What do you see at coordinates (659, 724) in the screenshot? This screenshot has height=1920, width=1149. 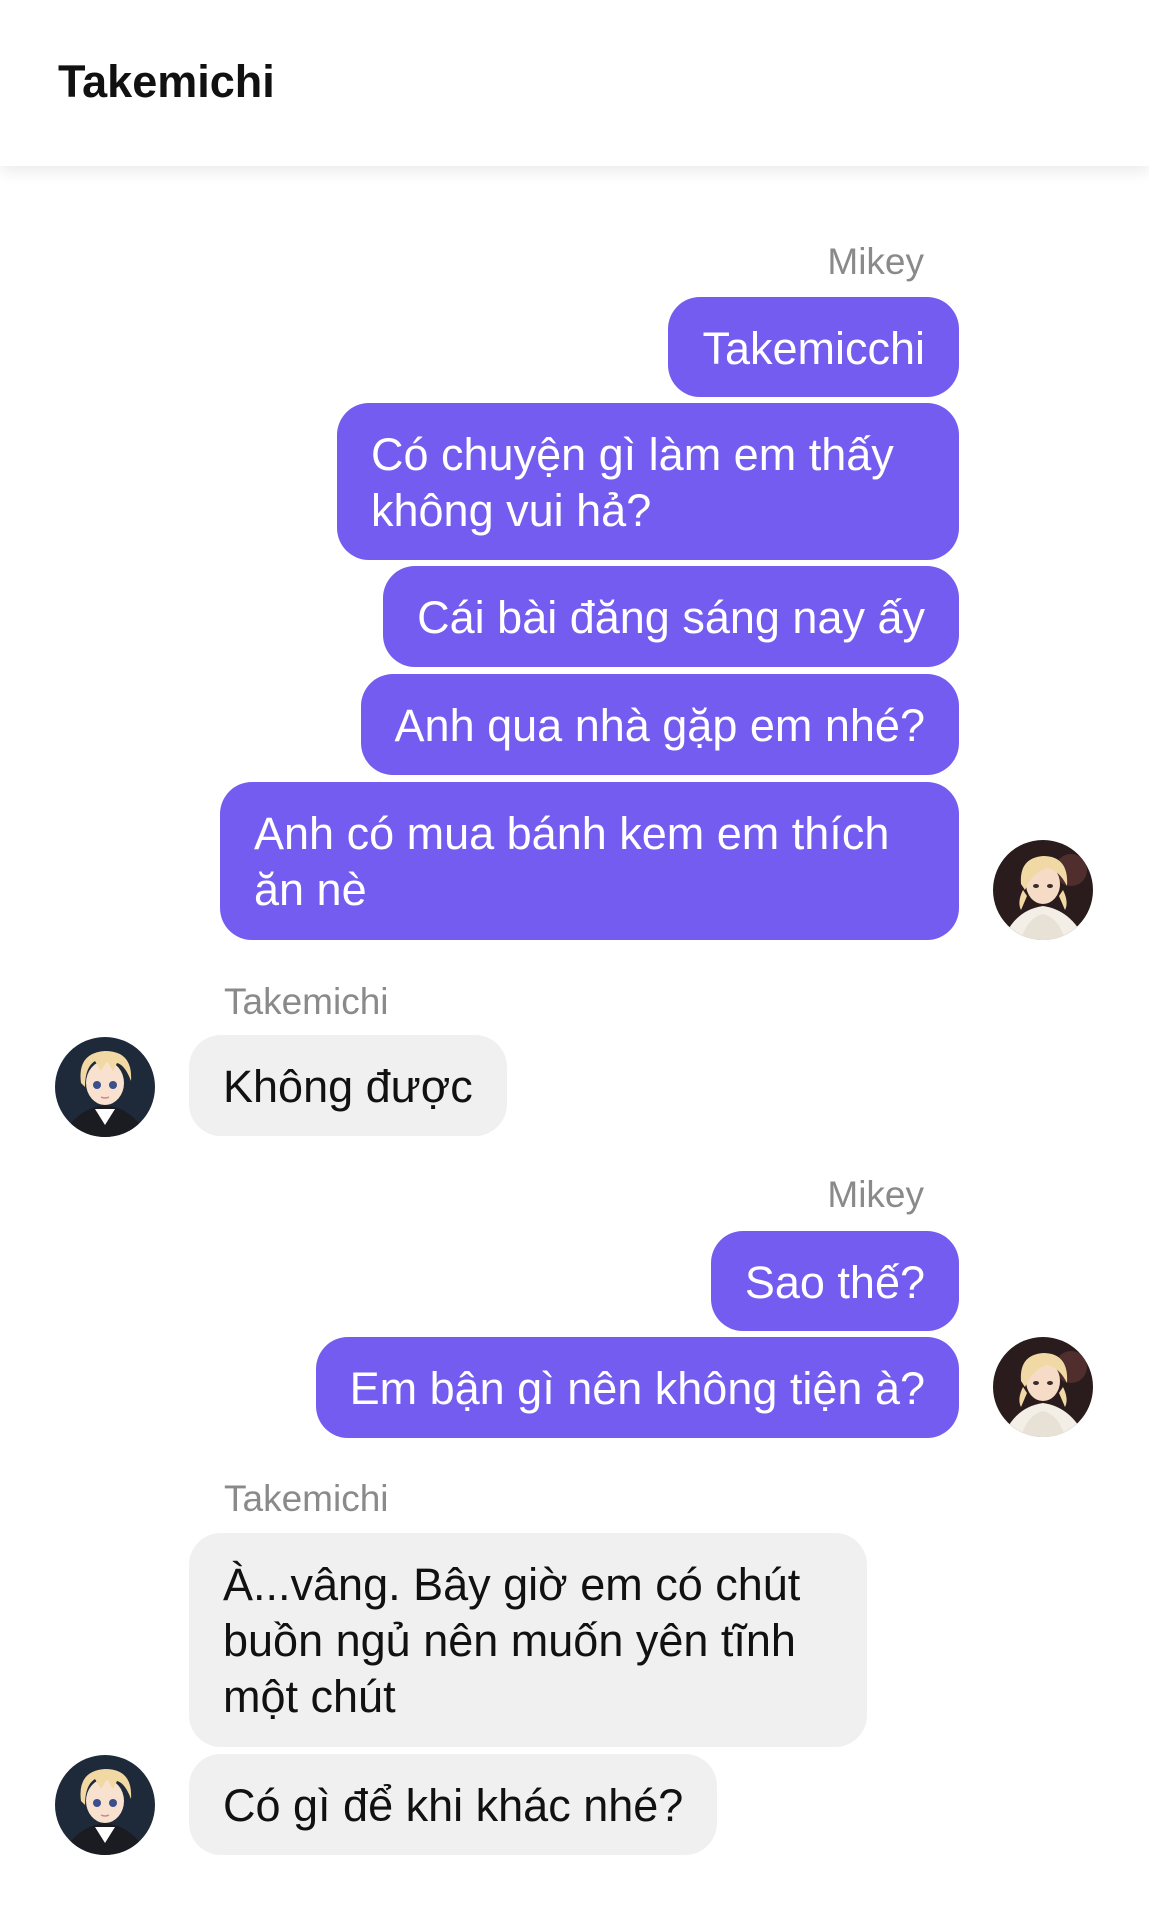 I see `message-bubble: Anh qua nhà gặp em nhé?` at bounding box center [659, 724].